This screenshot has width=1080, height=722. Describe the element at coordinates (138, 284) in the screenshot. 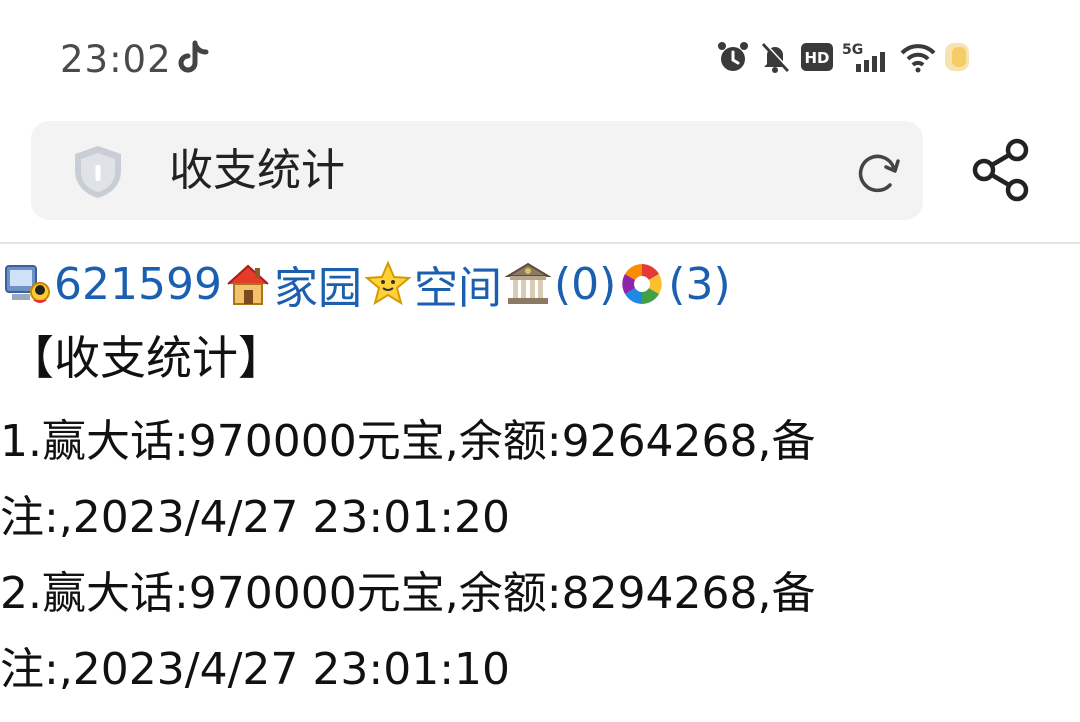

I see `user-id-link: 621599` at that location.